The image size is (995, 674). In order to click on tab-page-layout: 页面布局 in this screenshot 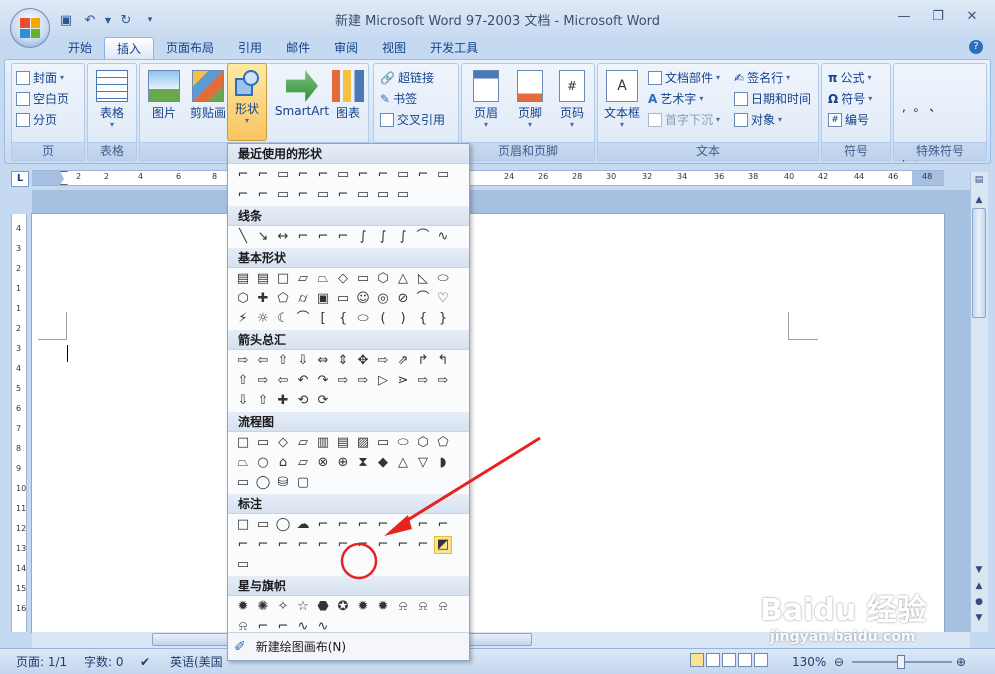, I will do `click(190, 48)`.